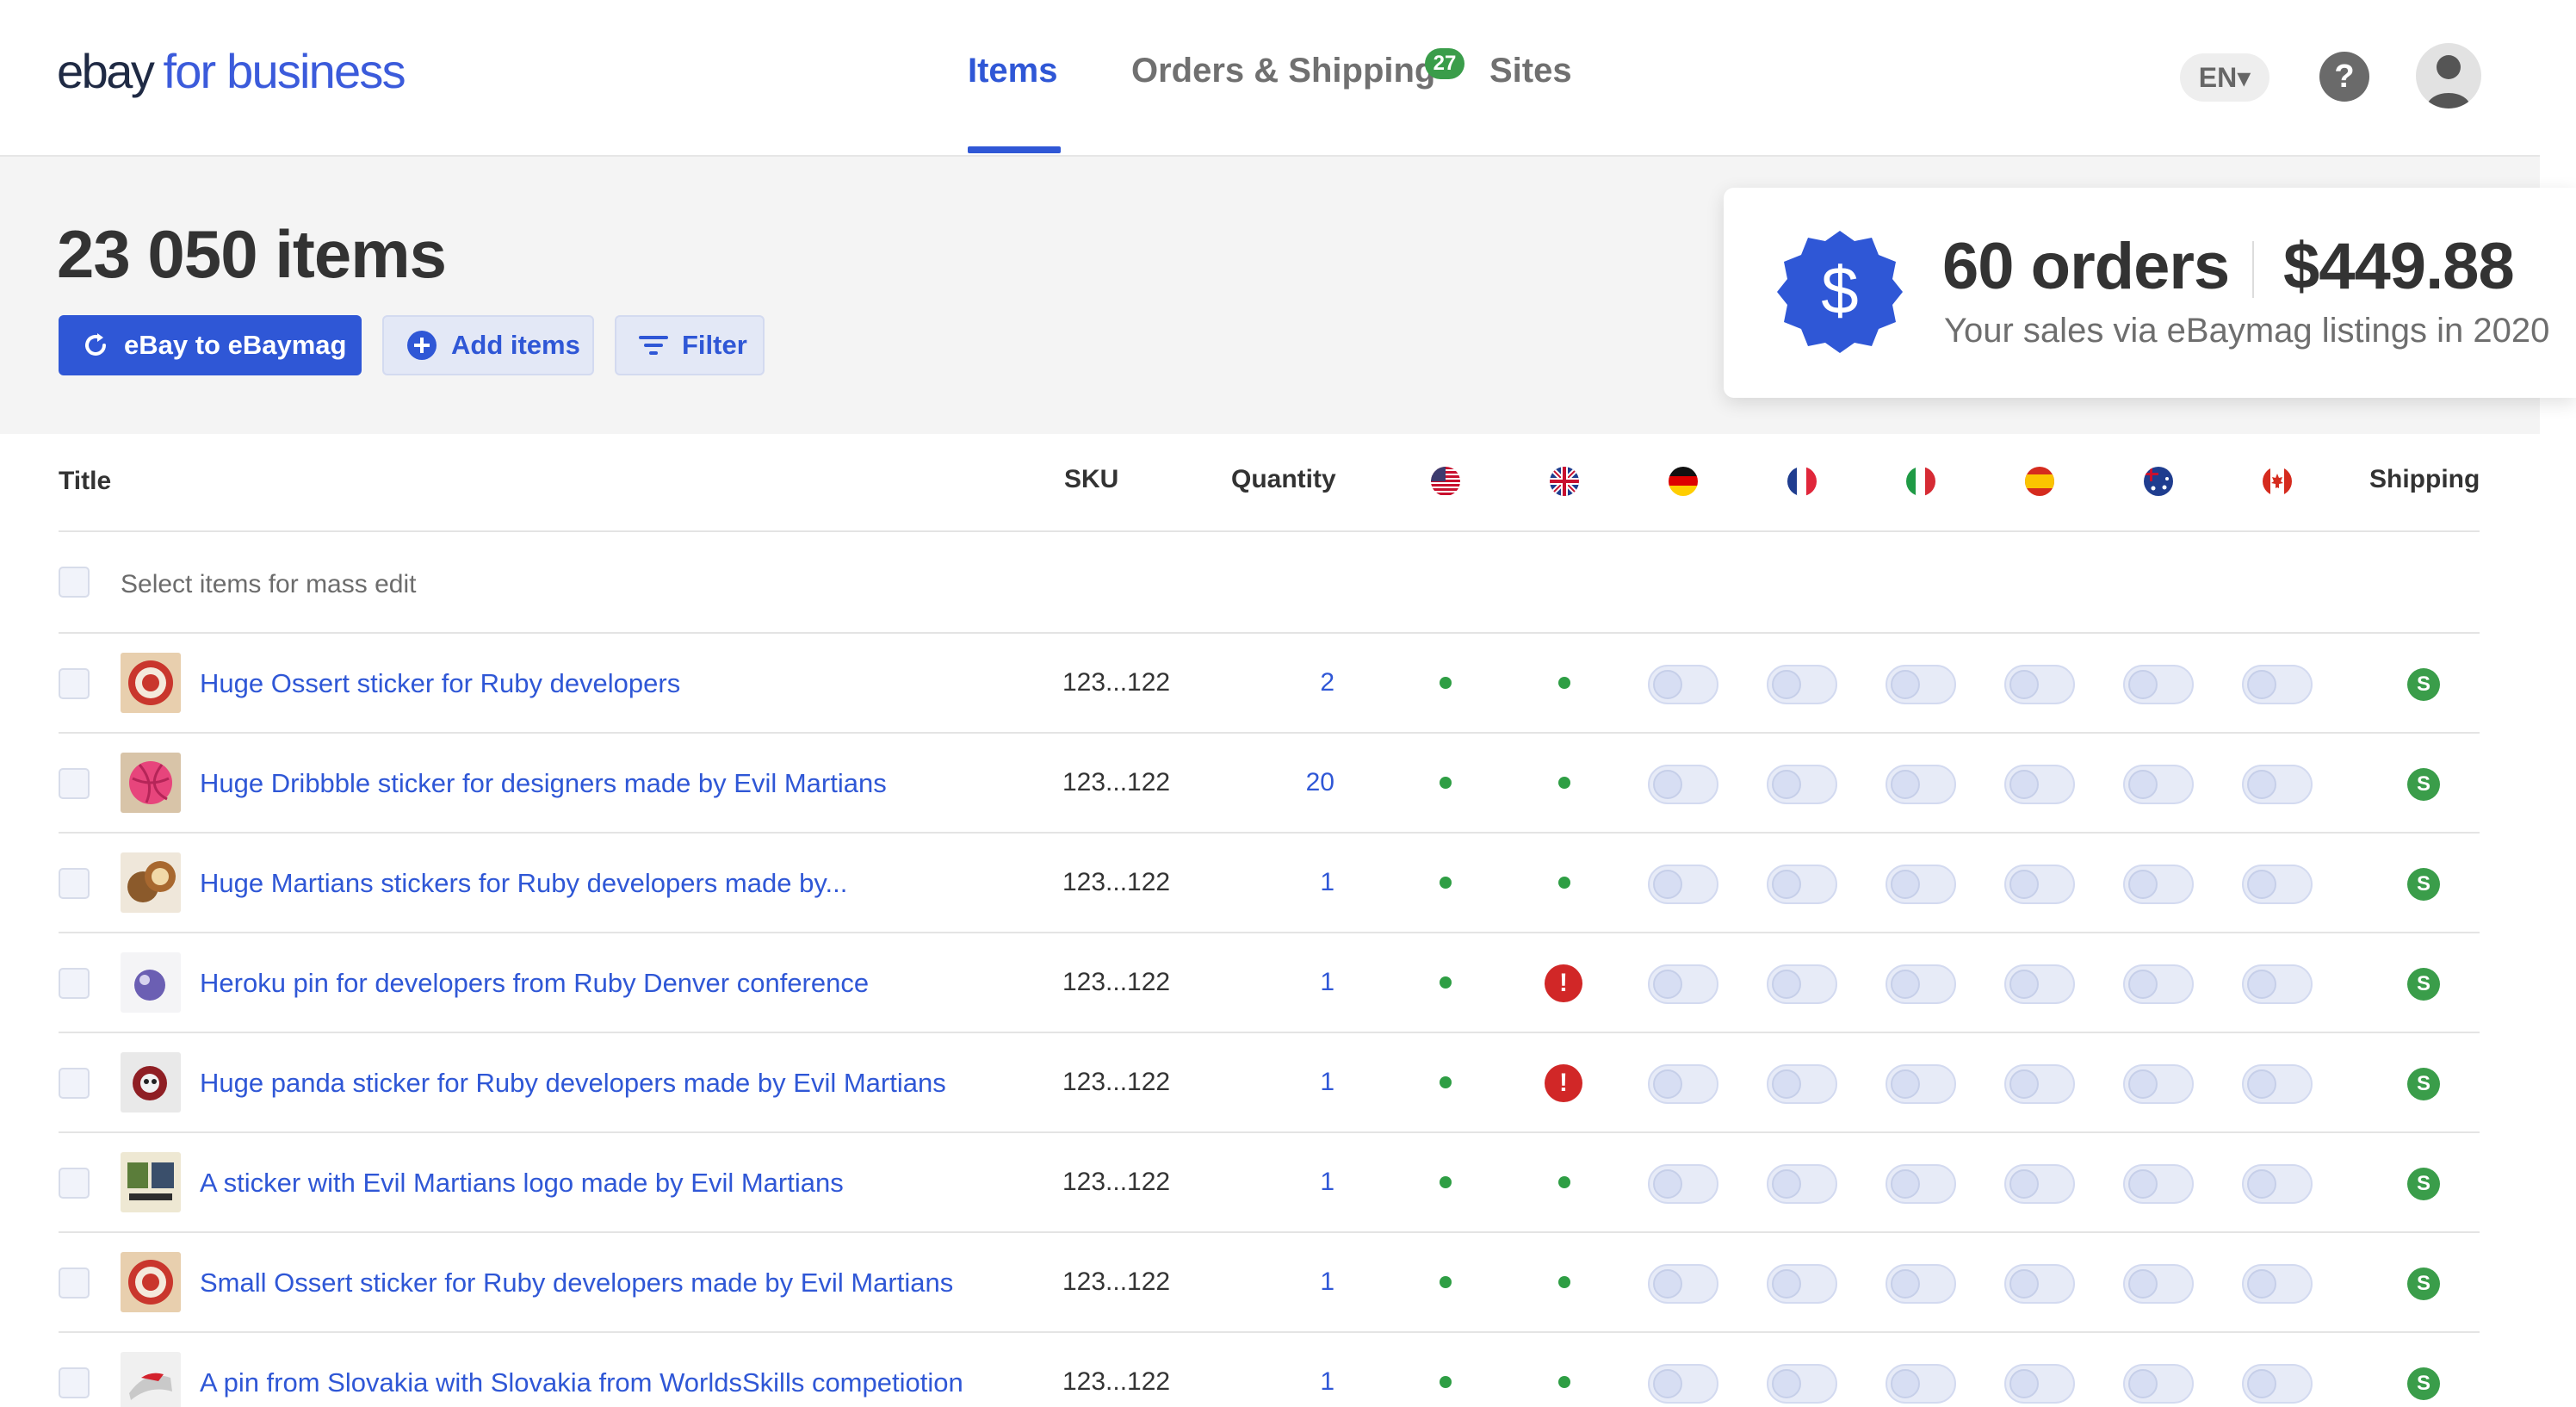 Image resolution: width=2576 pixels, height=1407 pixels. I want to click on item-quantity: 20, so click(1291, 783).